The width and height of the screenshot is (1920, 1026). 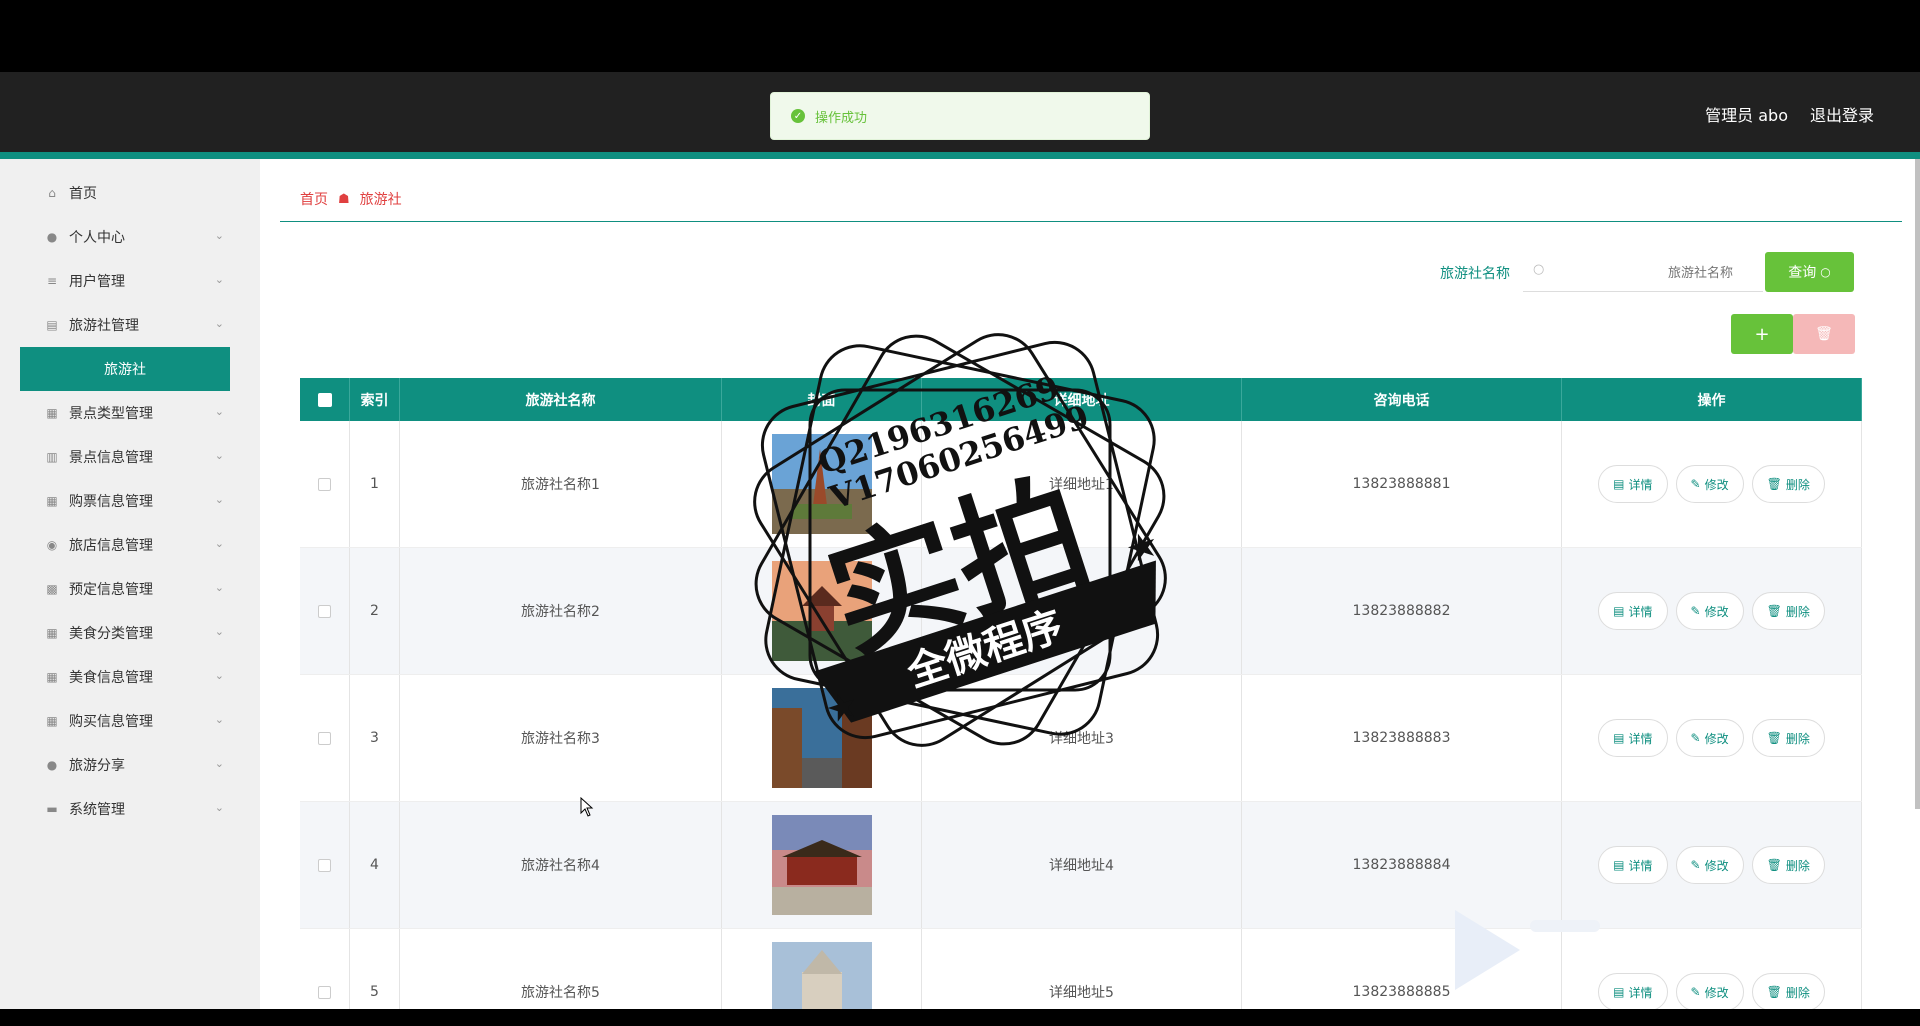 What do you see at coordinates (1797, 484) in the screenshot?
I see `delete-button-label: 删除` at bounding box center [1797, 484].